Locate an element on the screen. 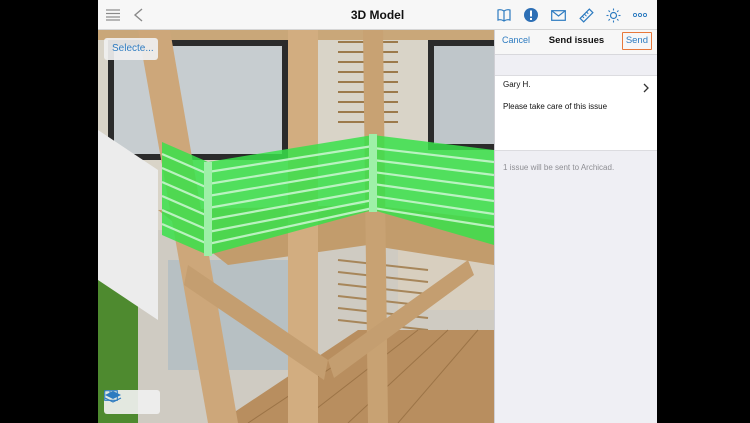  comment-field: Please take care of this issue is located at coordinates (576, 123).